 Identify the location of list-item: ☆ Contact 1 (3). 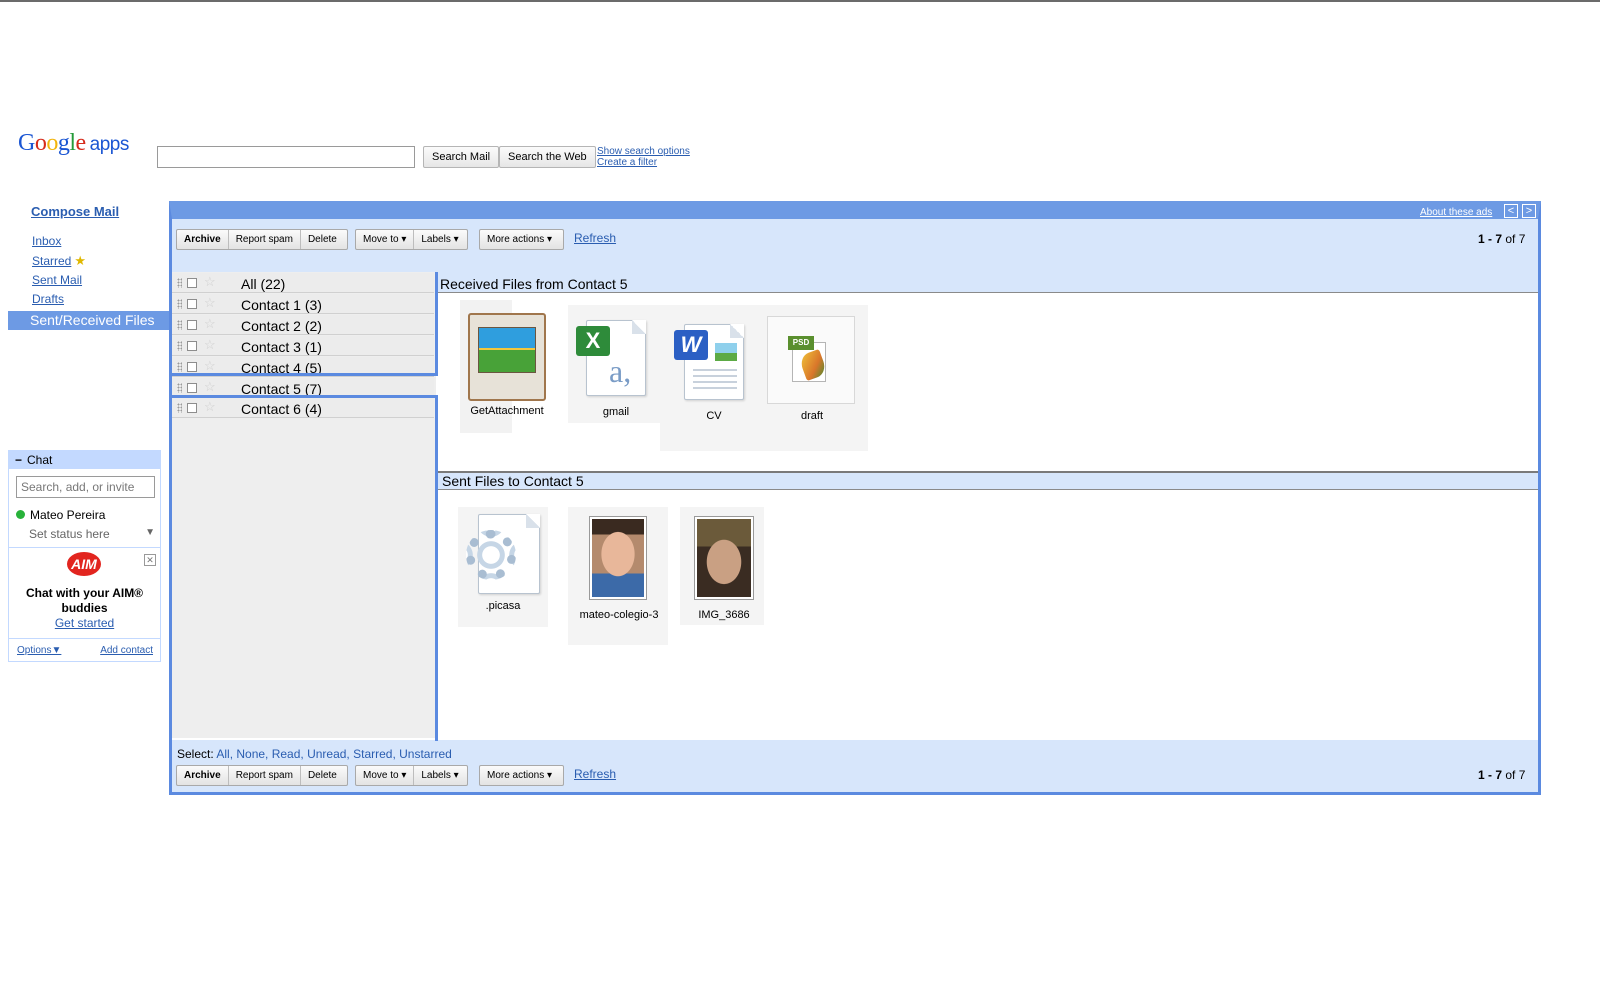
(303, 304).